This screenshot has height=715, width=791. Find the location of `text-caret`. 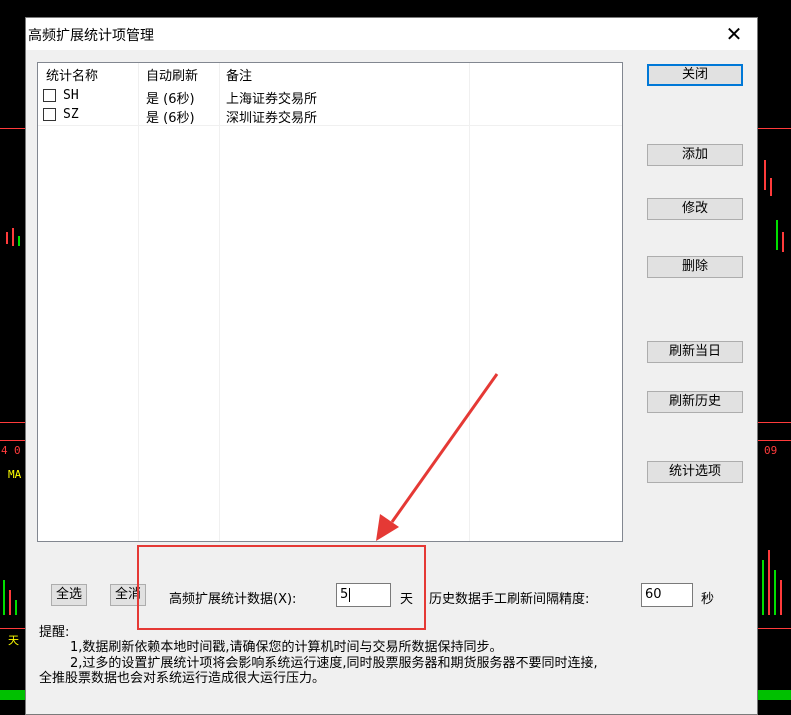

text-caret is located at coordinates (350, 594).